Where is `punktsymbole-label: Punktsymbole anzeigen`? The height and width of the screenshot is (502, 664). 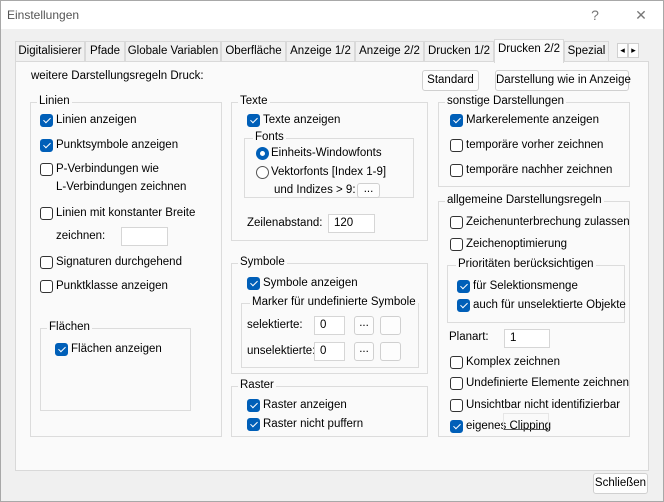 punktsymbole-label: Punktsymbole anzeigen is located at coordinates (117, 145).